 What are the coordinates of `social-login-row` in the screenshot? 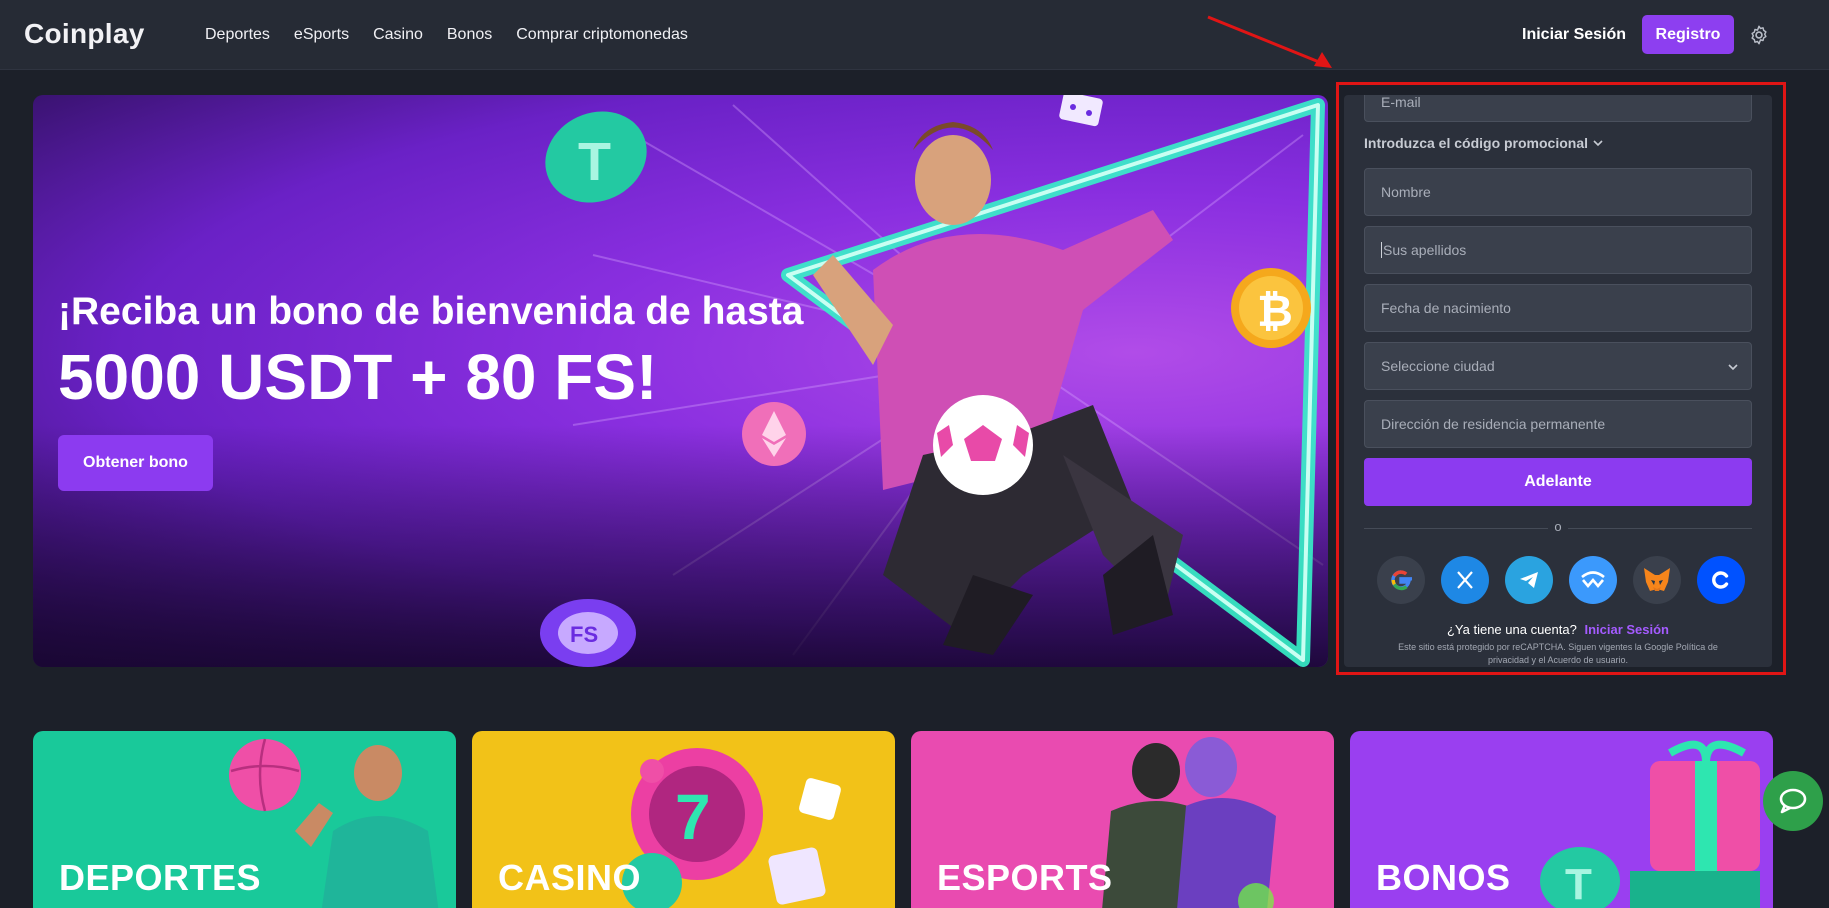 It's located at (1561, 580).